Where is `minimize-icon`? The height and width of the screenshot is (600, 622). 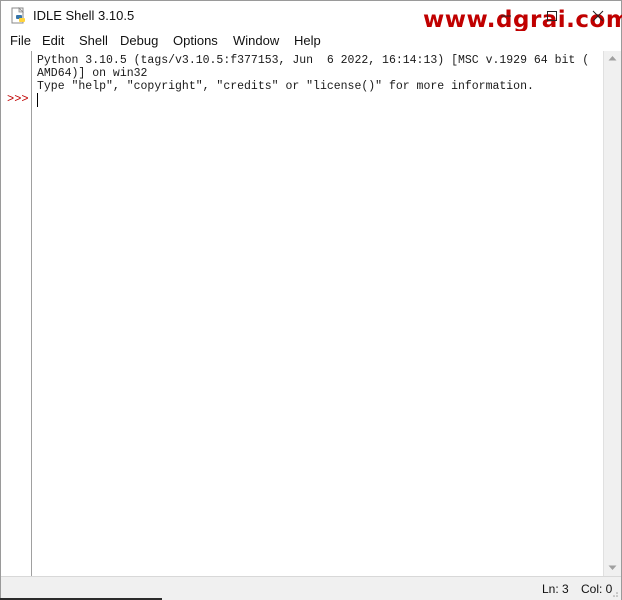
minimize-icon is located at coordinates (506, 16).